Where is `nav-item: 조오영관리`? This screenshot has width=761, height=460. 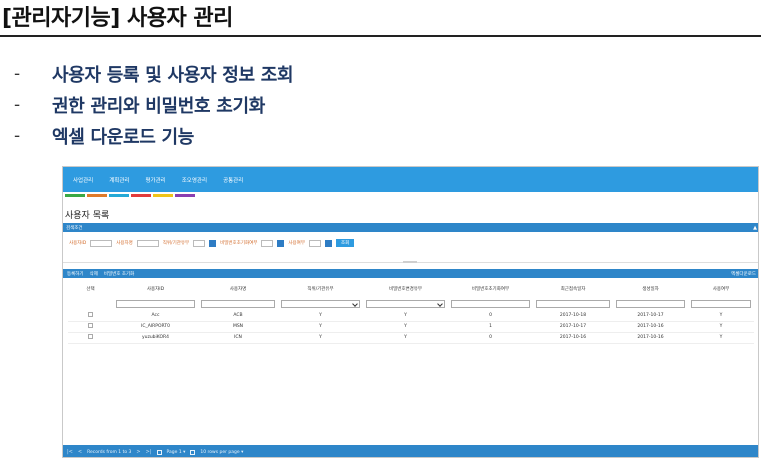
nav-item: 조오영관리 is located at coordinates (194, 180).